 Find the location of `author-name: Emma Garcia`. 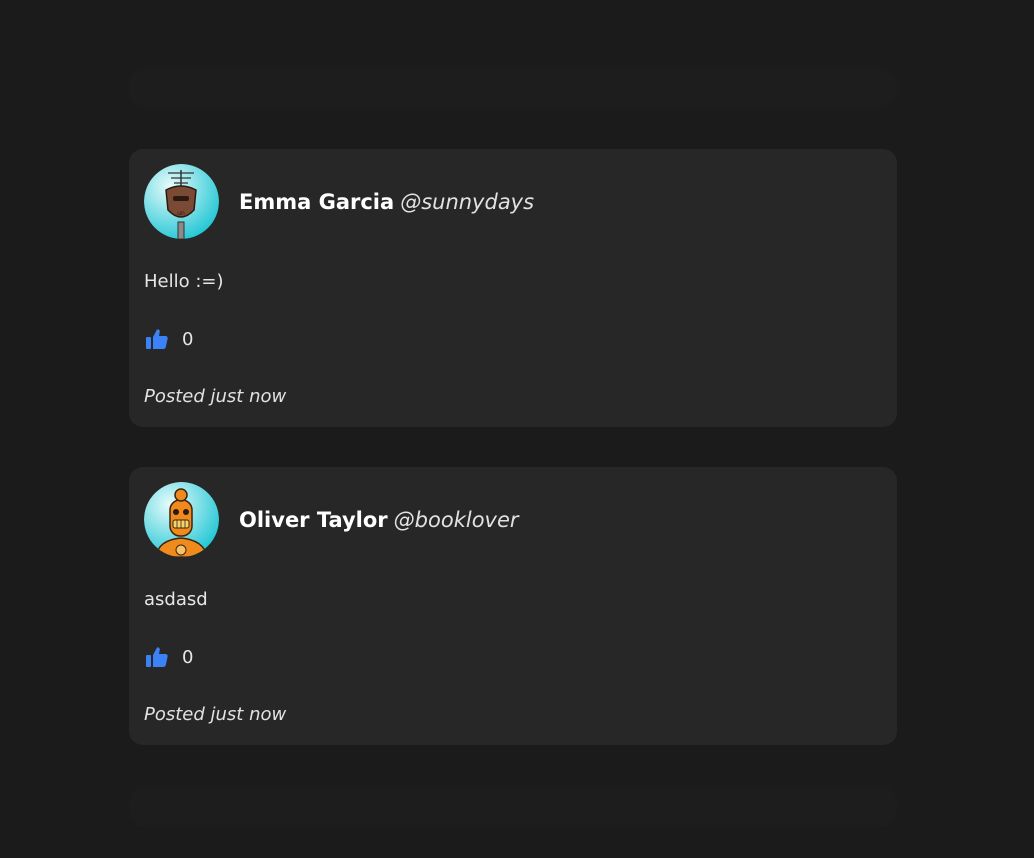

author-name: Emma Garcia is located at coordinates (316, 202).